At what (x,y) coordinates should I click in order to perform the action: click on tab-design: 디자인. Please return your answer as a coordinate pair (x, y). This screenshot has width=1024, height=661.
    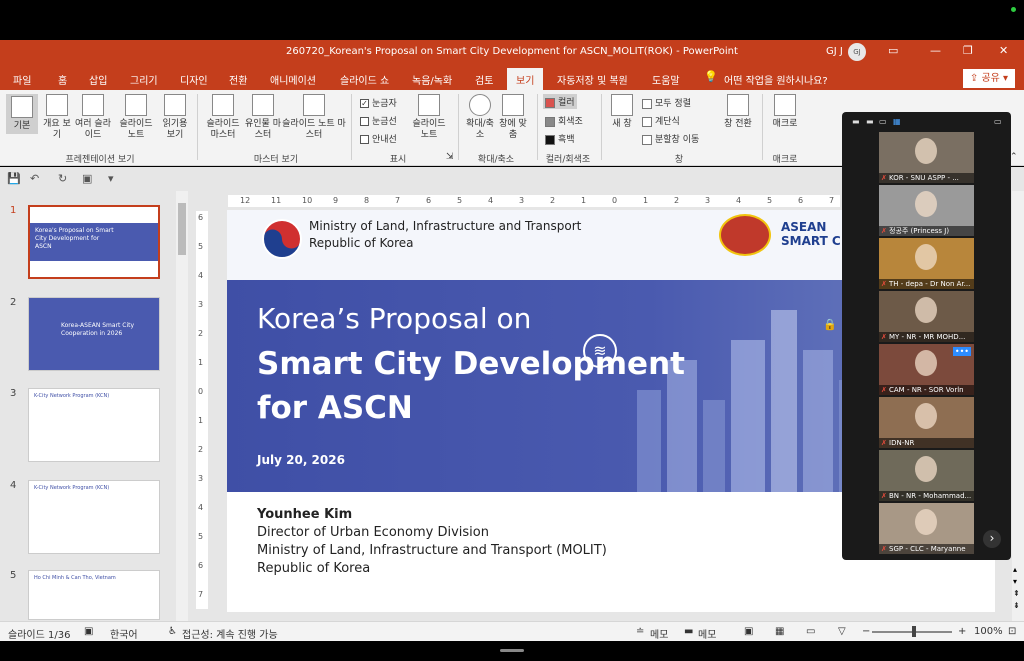
    Looking at the image, I should click on (194, 79).